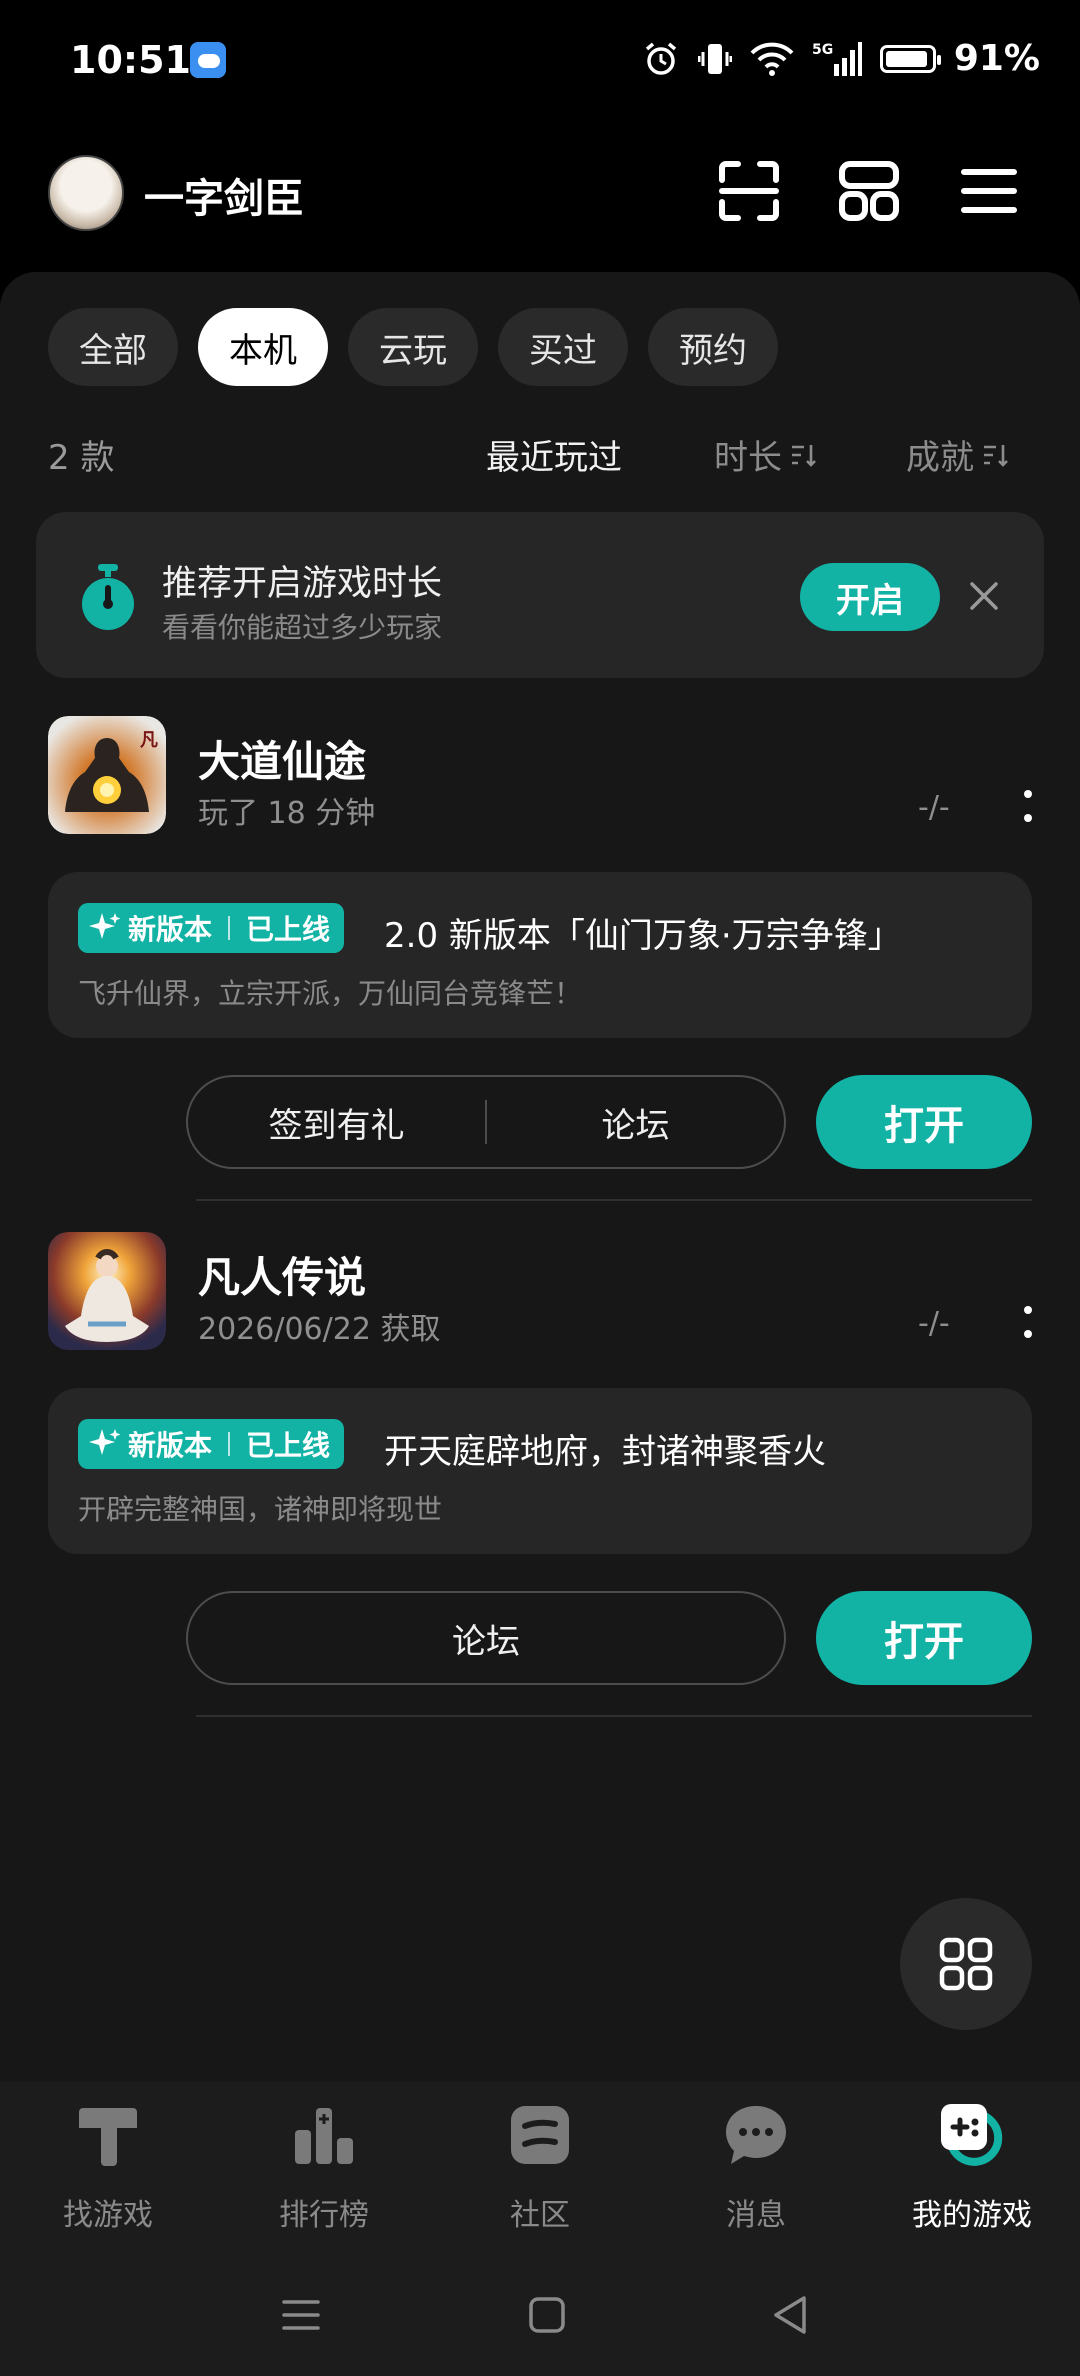 Image resolution: width=1080 pixels, height=2376 pixels. I want to click on sort-achievement-label: 成就, so click(940, 458).